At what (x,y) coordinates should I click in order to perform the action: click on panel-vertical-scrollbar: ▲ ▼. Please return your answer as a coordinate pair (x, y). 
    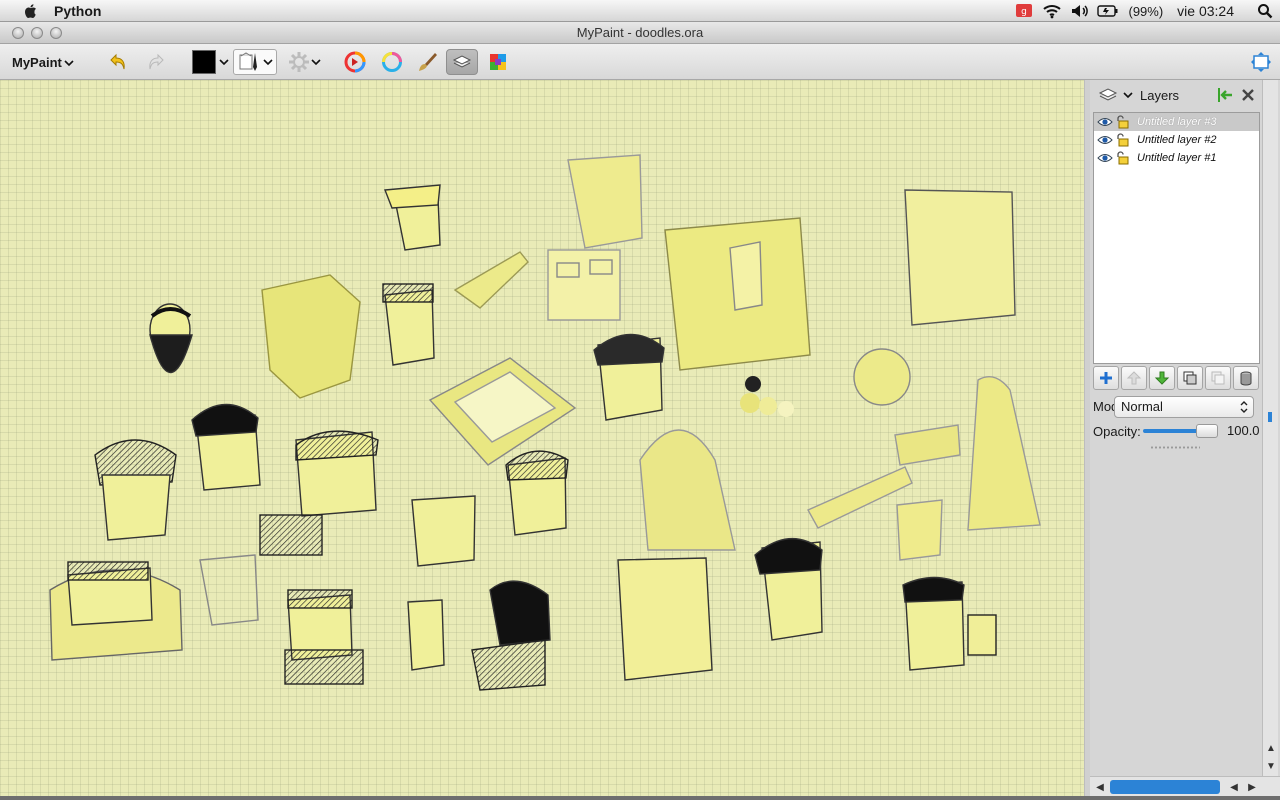
    Looking at the image, I should click on (1270, 428).